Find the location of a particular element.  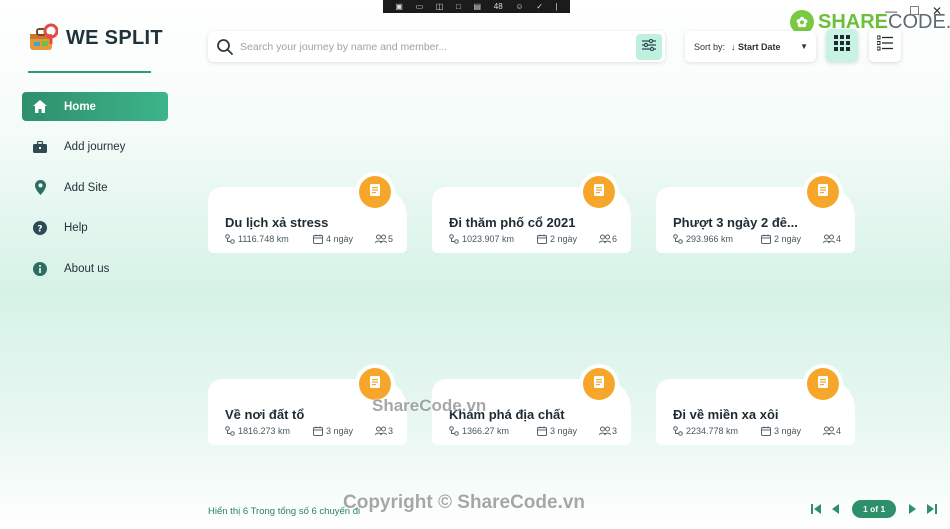

next-page-button is located at coordinates (912, 509).